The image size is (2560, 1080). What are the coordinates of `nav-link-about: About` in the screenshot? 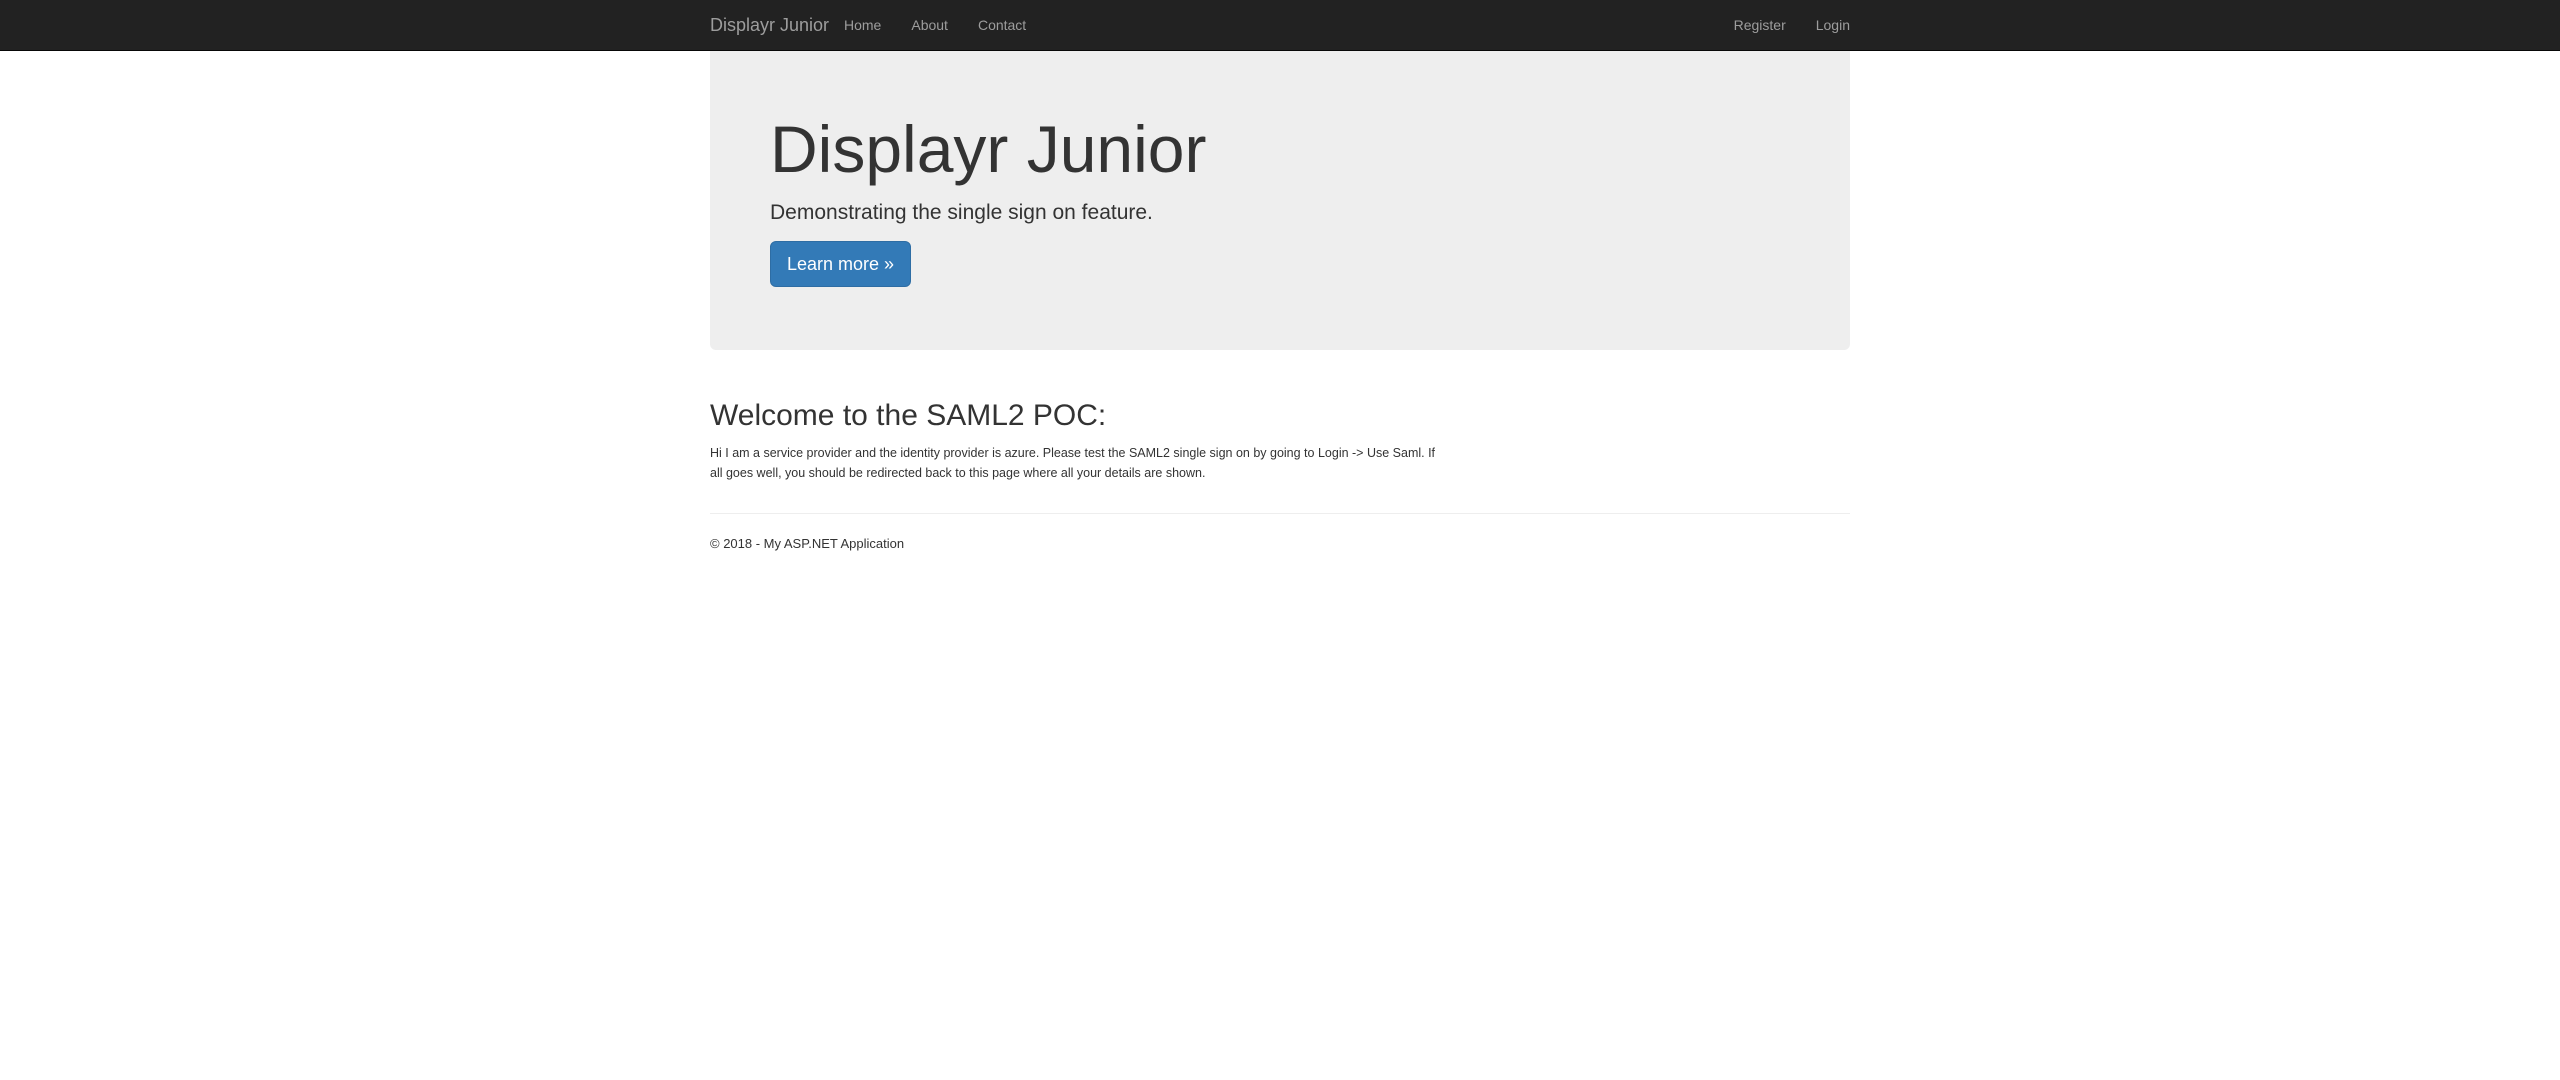 It's located at (929, 25).